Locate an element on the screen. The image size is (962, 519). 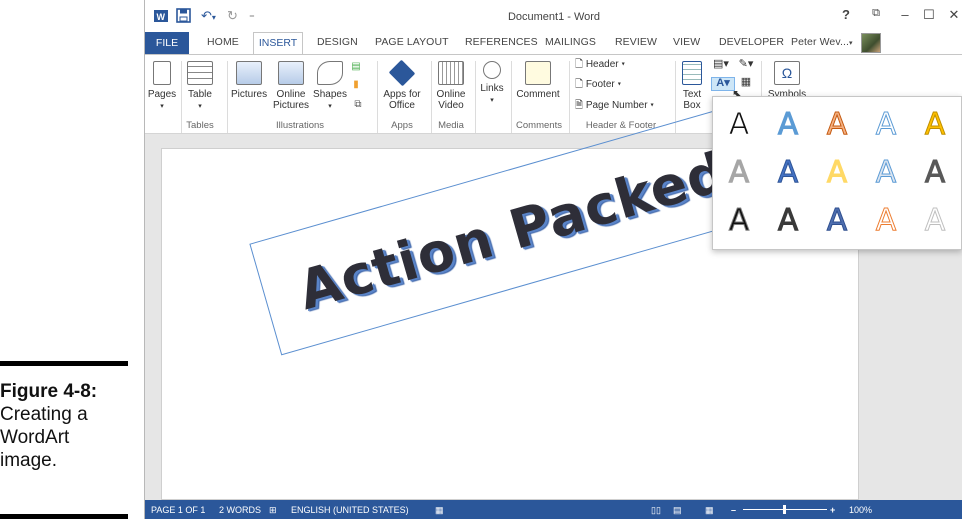
zoom-in-icon: + is located at coordinates (832, 510).